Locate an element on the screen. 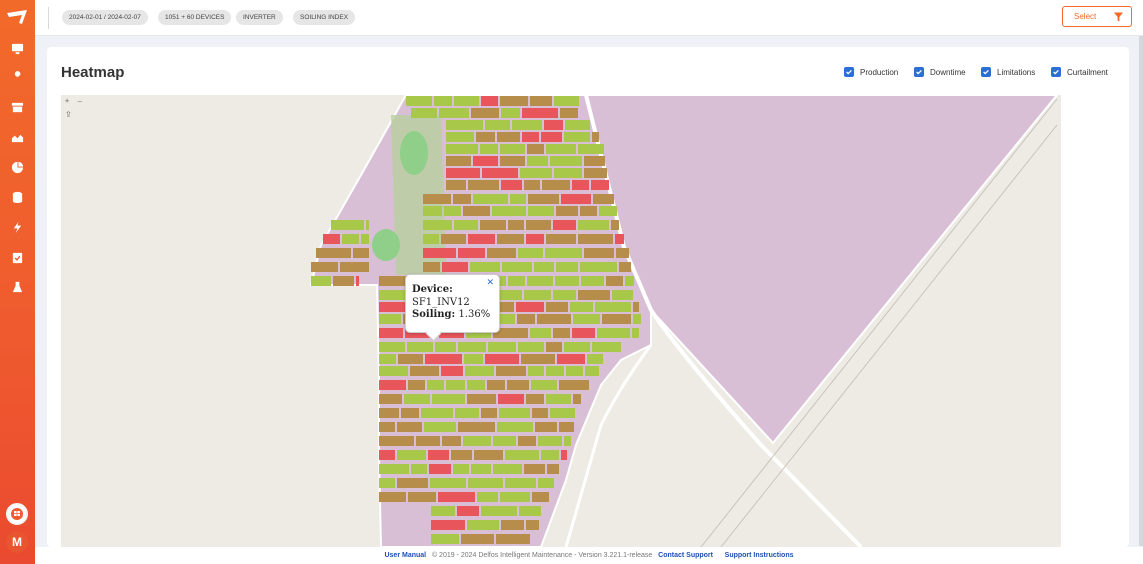 This screenshot has height=564, width=1143. downtime-checkbox is located at coordinates (919, 72).